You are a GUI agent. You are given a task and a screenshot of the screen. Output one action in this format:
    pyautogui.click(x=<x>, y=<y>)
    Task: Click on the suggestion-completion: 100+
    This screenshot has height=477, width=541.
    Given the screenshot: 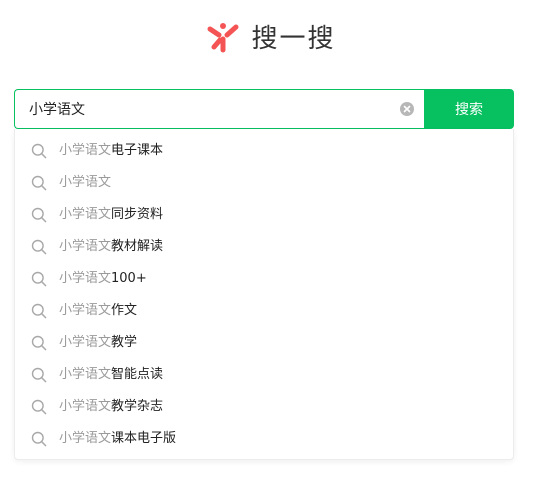 What is the action you would take?
    pyautogui.click(x=129, y=278)
    